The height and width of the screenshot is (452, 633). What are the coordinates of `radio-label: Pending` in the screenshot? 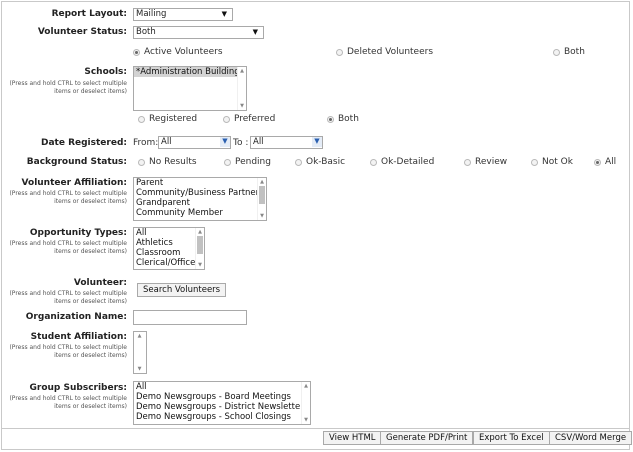 It's located at (253, 162).